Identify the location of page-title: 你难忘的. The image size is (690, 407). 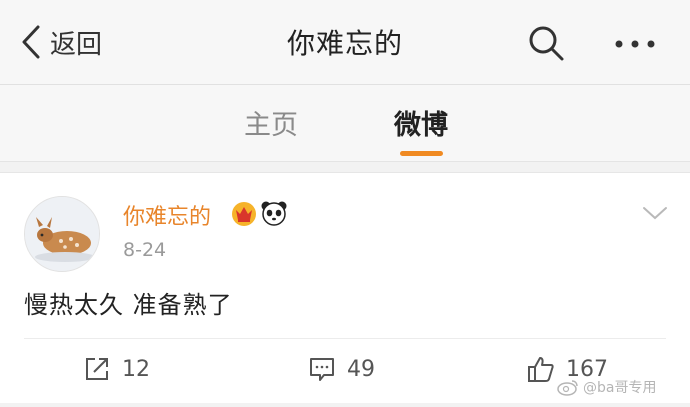
(344, 43).